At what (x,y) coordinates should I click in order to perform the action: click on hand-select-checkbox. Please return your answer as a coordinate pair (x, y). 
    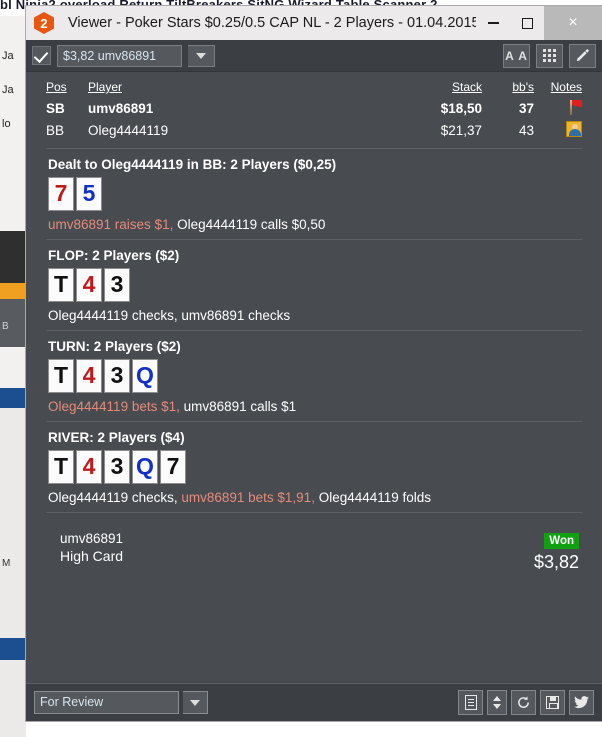
    Looking at the image, I should click on (41, 55).